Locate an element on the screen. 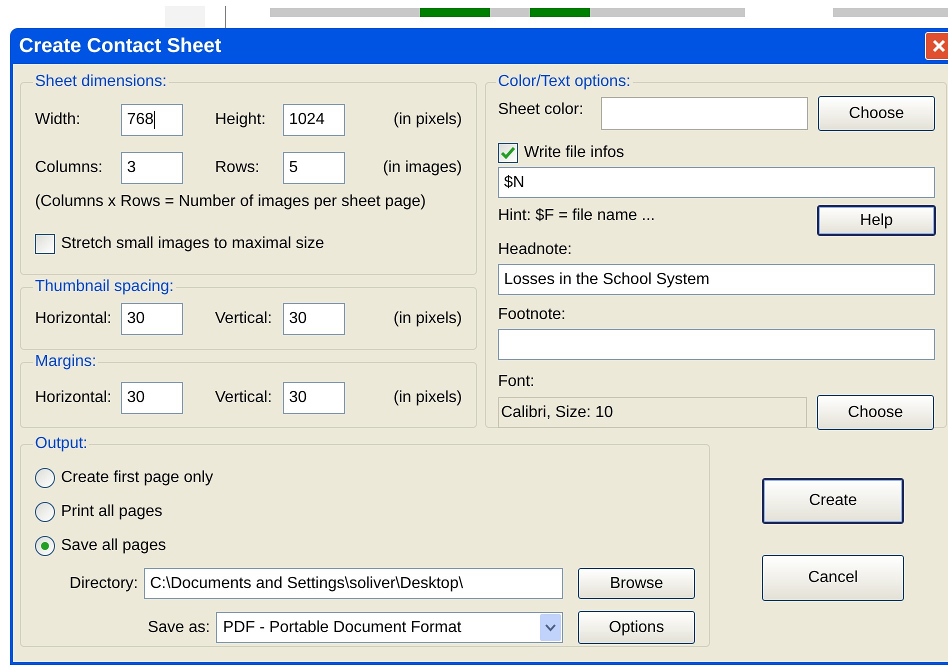  input-field is located at coordinates (716, 344).